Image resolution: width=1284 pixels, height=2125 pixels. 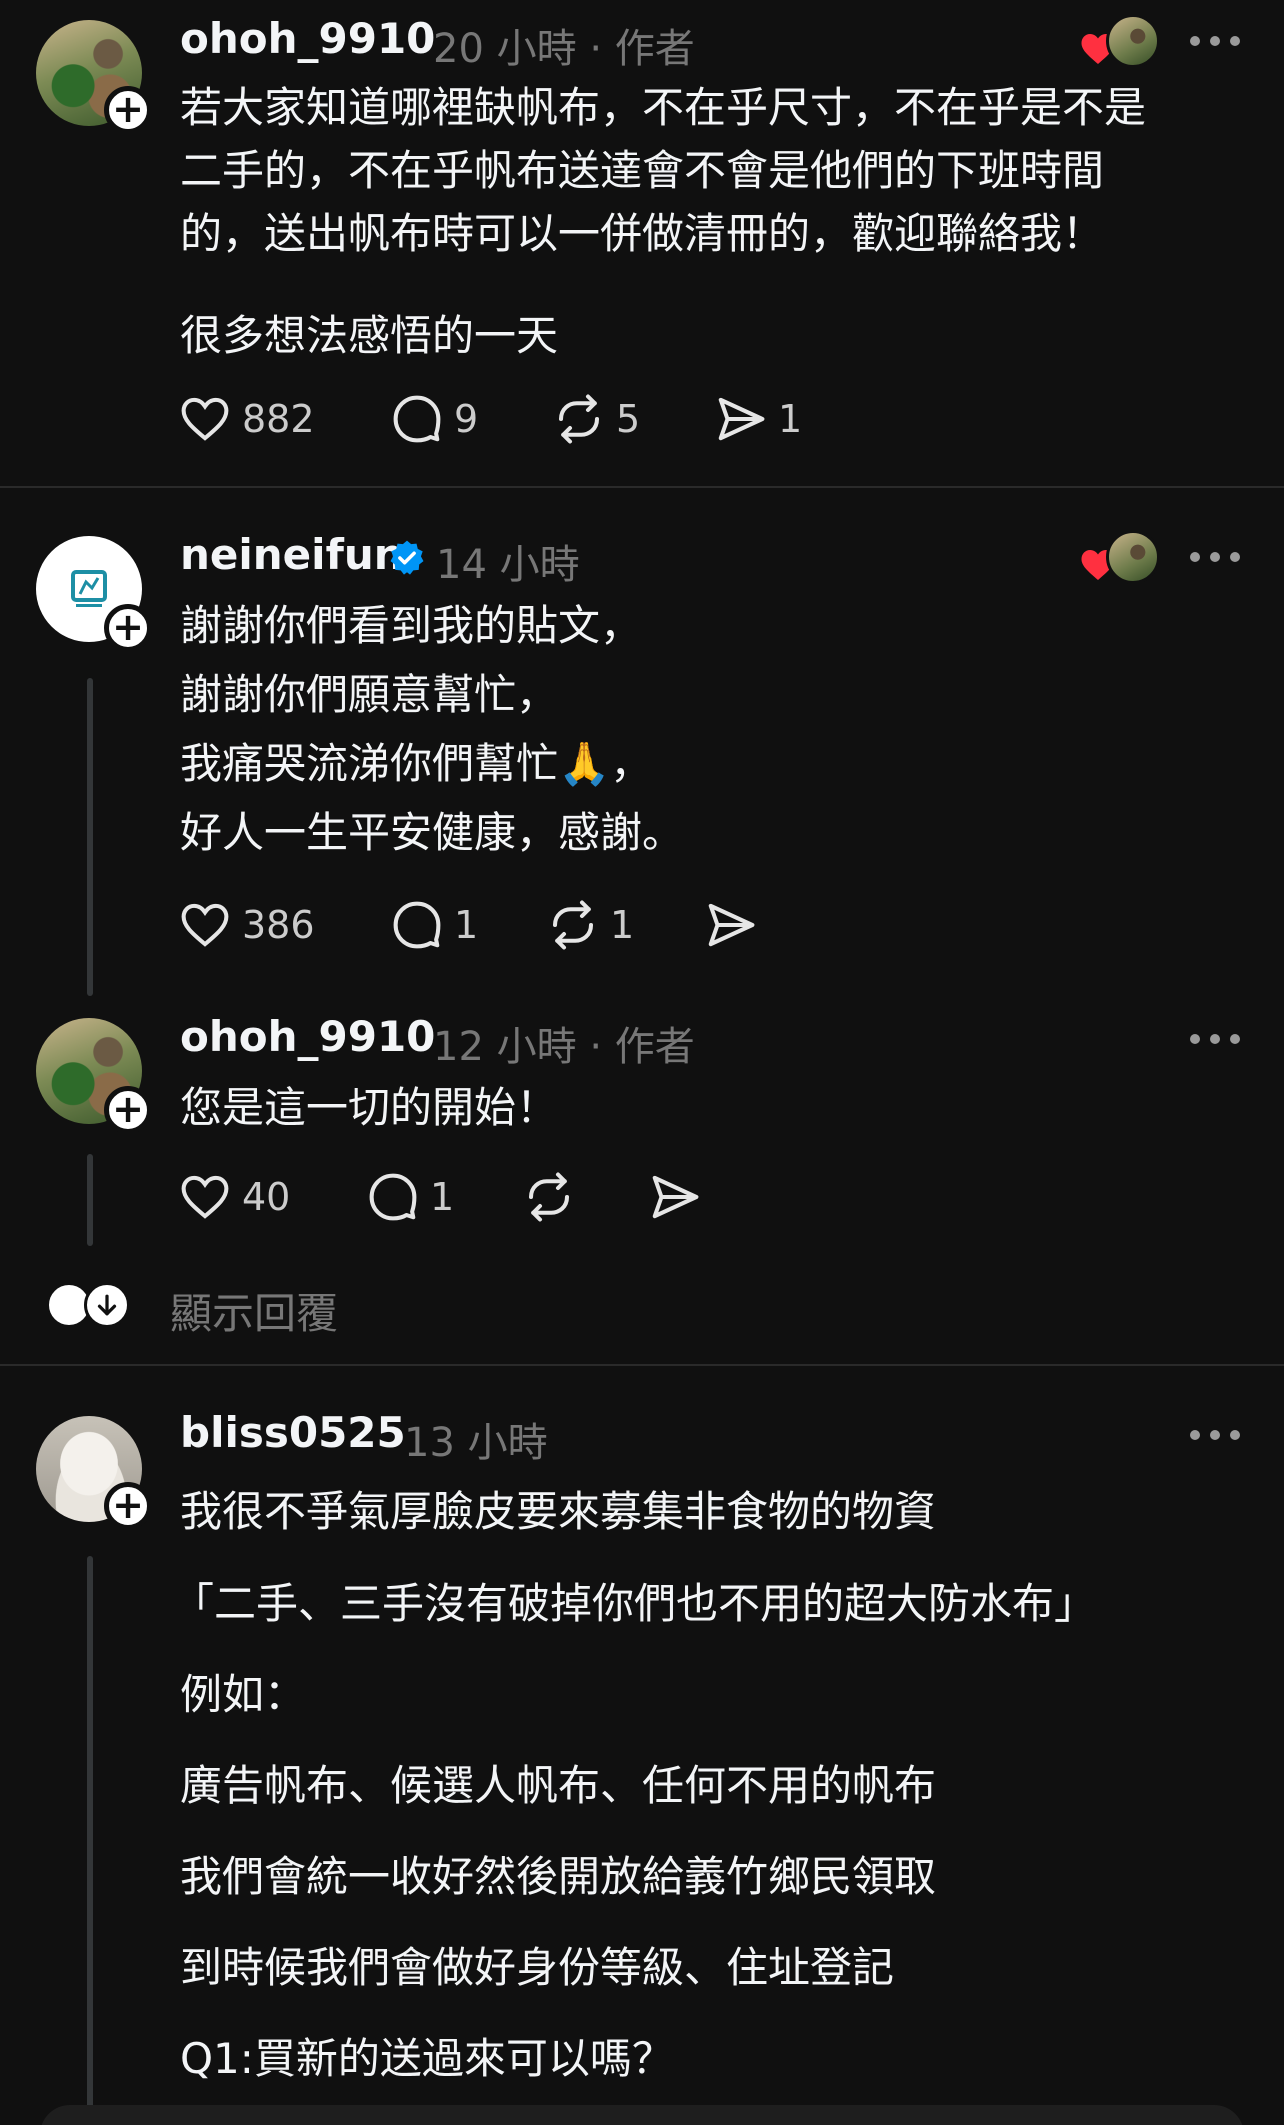 I want to click on repost-button, so click(x=549, y=1197).